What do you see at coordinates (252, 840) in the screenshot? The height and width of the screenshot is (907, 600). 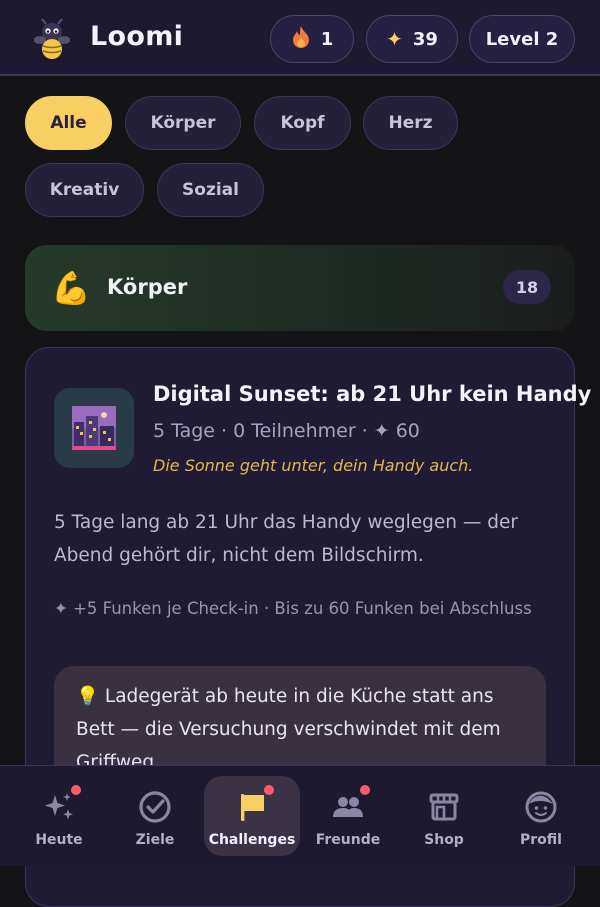 I see `nav-label: Challenges` at bounding box center [252, 840].